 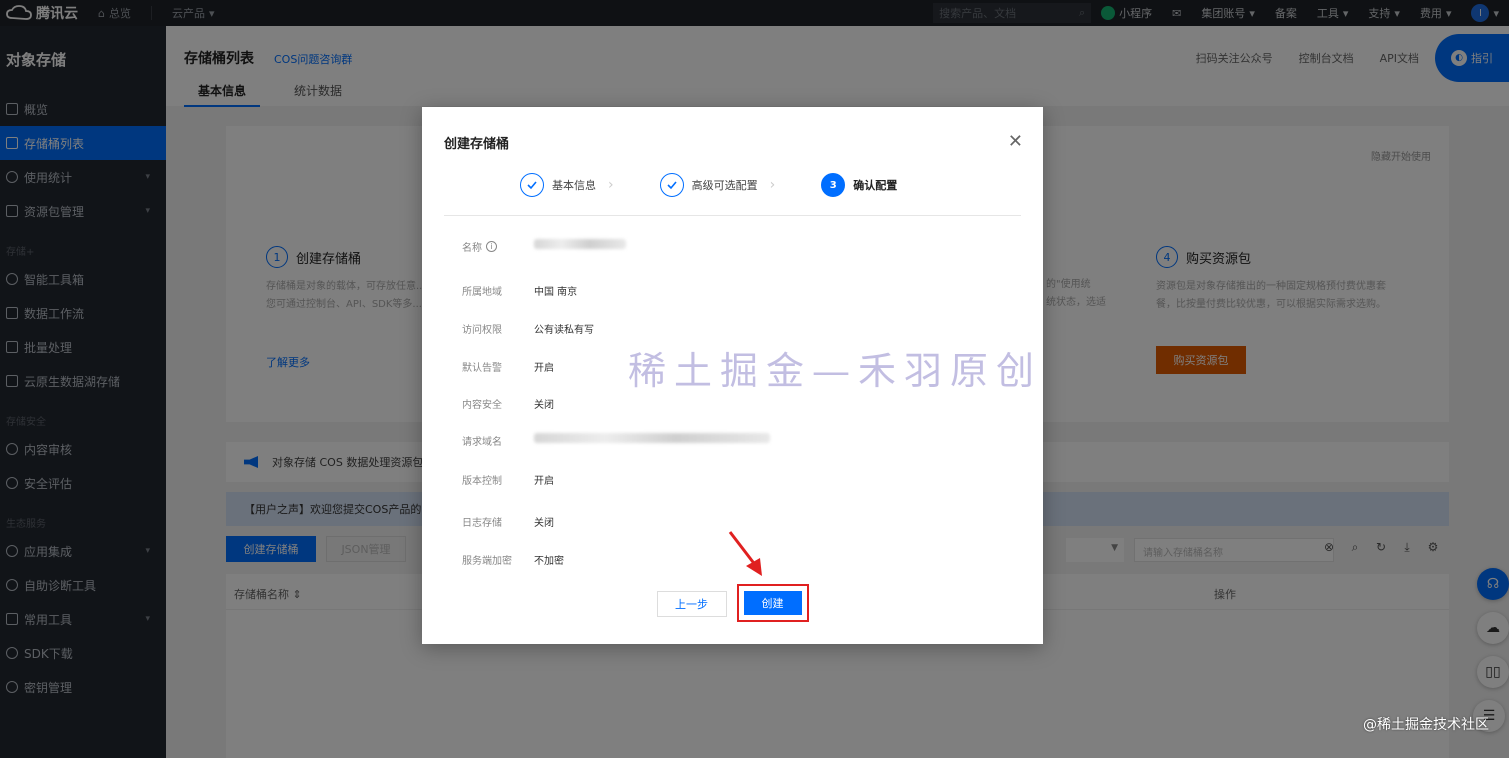 I want to click on step-label: 基本信息, so click(x=574, y=185).